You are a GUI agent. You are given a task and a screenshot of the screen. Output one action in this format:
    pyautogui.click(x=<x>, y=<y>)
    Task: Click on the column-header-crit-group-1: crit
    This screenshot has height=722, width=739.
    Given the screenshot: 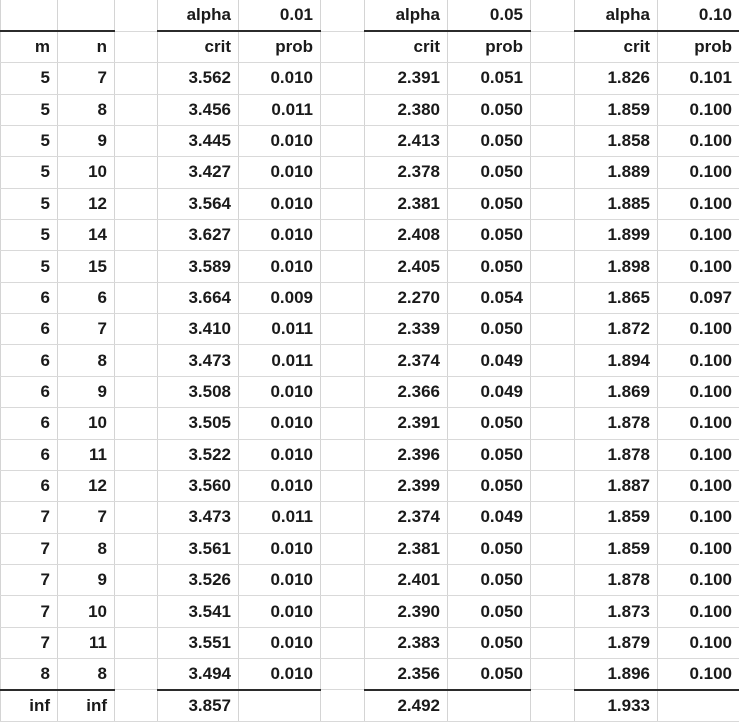 What is the action you would take?
    pyautogui.click(x=198, y=47)
    